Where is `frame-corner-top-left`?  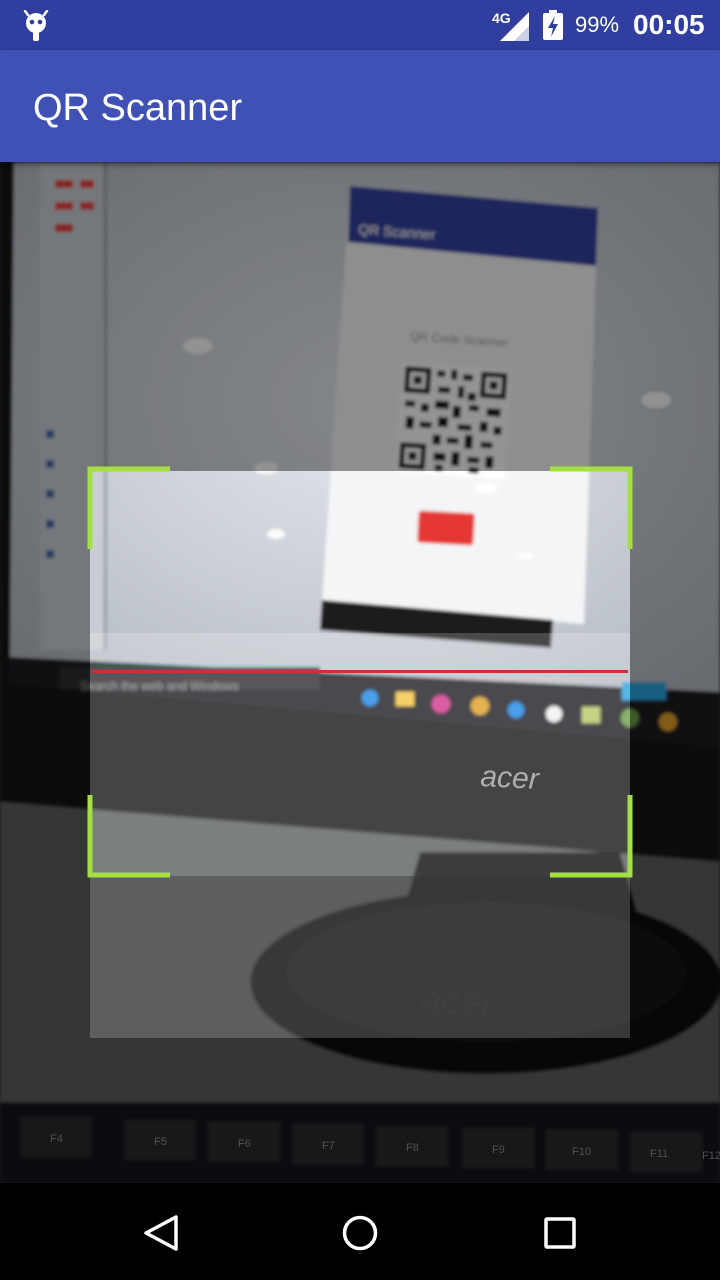 frame-corner-top-left is located at coordinates (128, 507).